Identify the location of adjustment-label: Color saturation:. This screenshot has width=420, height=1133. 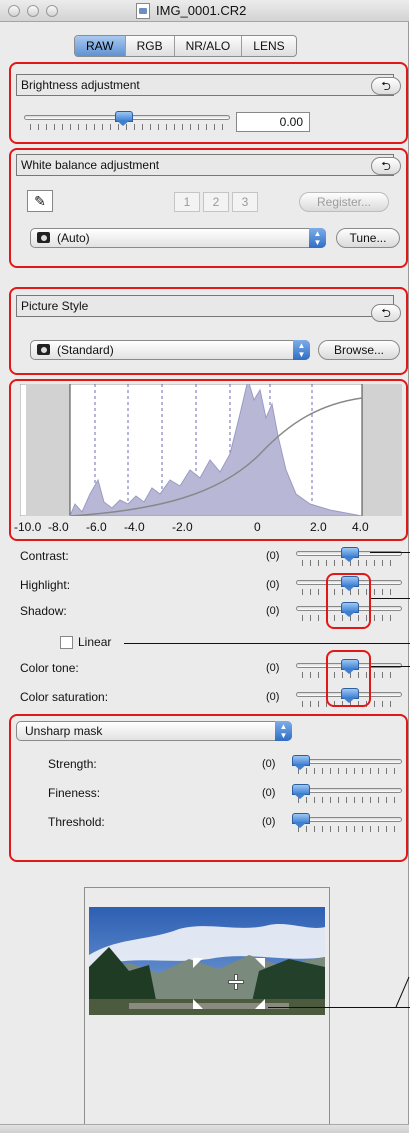
(64, 697).